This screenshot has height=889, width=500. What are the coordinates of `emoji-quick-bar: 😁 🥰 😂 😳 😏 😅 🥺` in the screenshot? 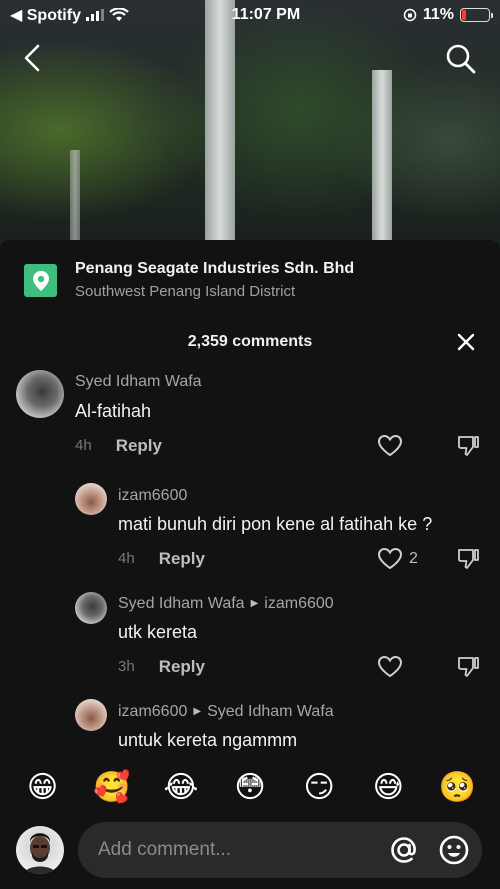 It's located at (250, 788).